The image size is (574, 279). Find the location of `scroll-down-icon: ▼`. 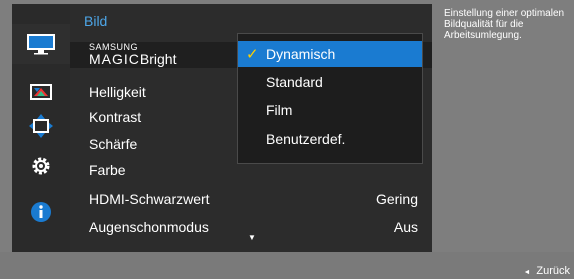

scroll-down-icon: ▼ is located at coordinates (252, 237).